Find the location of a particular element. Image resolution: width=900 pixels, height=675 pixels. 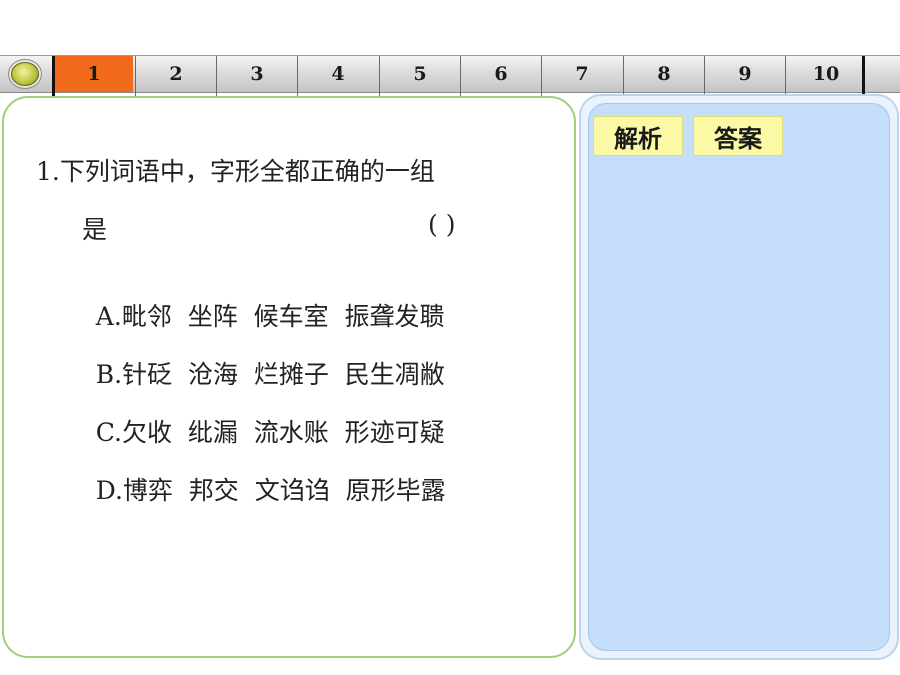

option-label: D. is located at coordinates (109, 490).